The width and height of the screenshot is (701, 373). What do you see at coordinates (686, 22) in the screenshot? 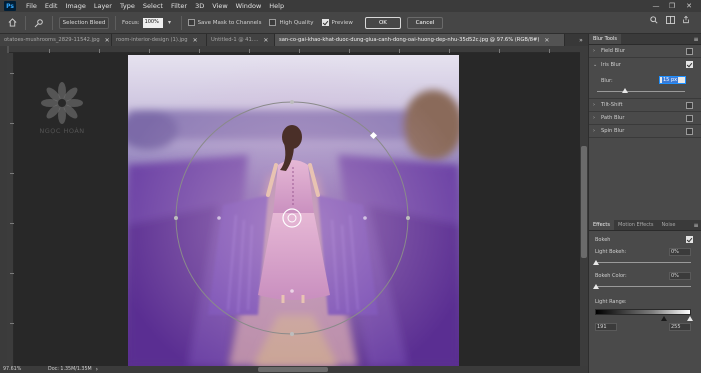
I see `share-icon` at bounding box center [686, 22].